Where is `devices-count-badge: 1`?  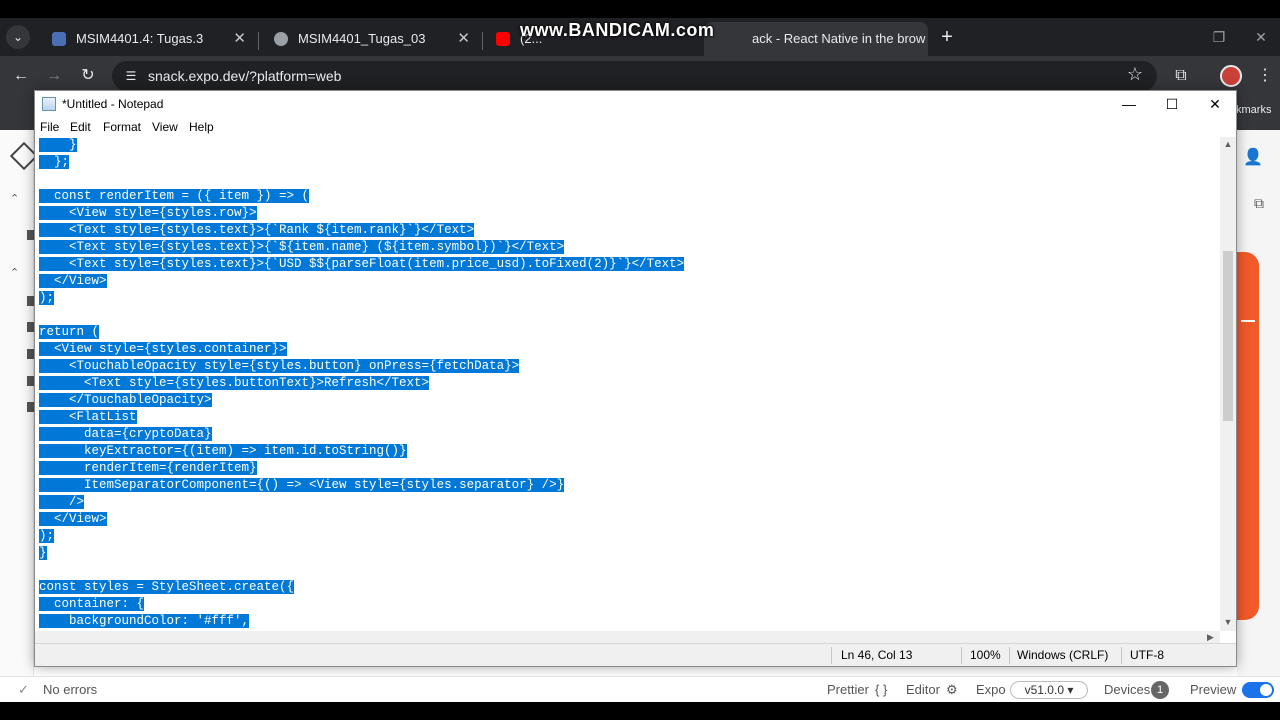
devices-count-badge: 1 is located at coordinates (1160, 690).